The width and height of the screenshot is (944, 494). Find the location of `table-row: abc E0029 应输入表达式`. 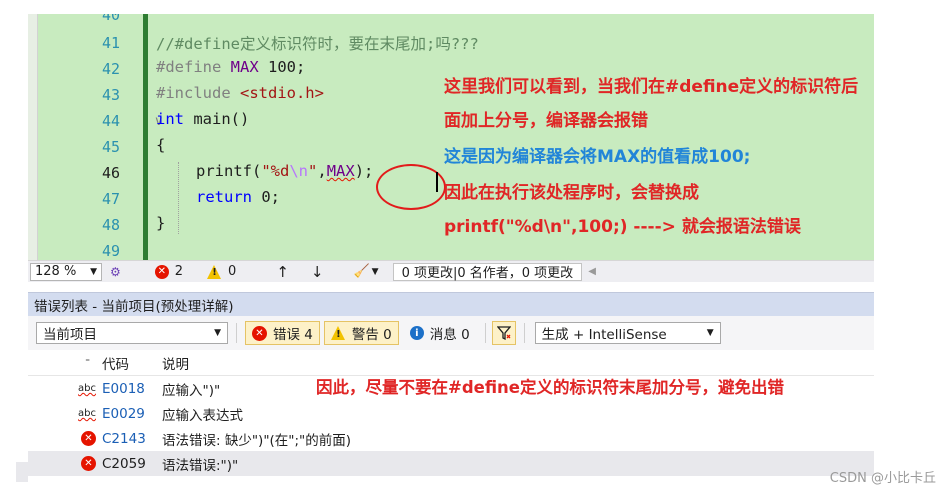

table-row: abc E0029 应输入表达式 is located at coordinates (451, 413).